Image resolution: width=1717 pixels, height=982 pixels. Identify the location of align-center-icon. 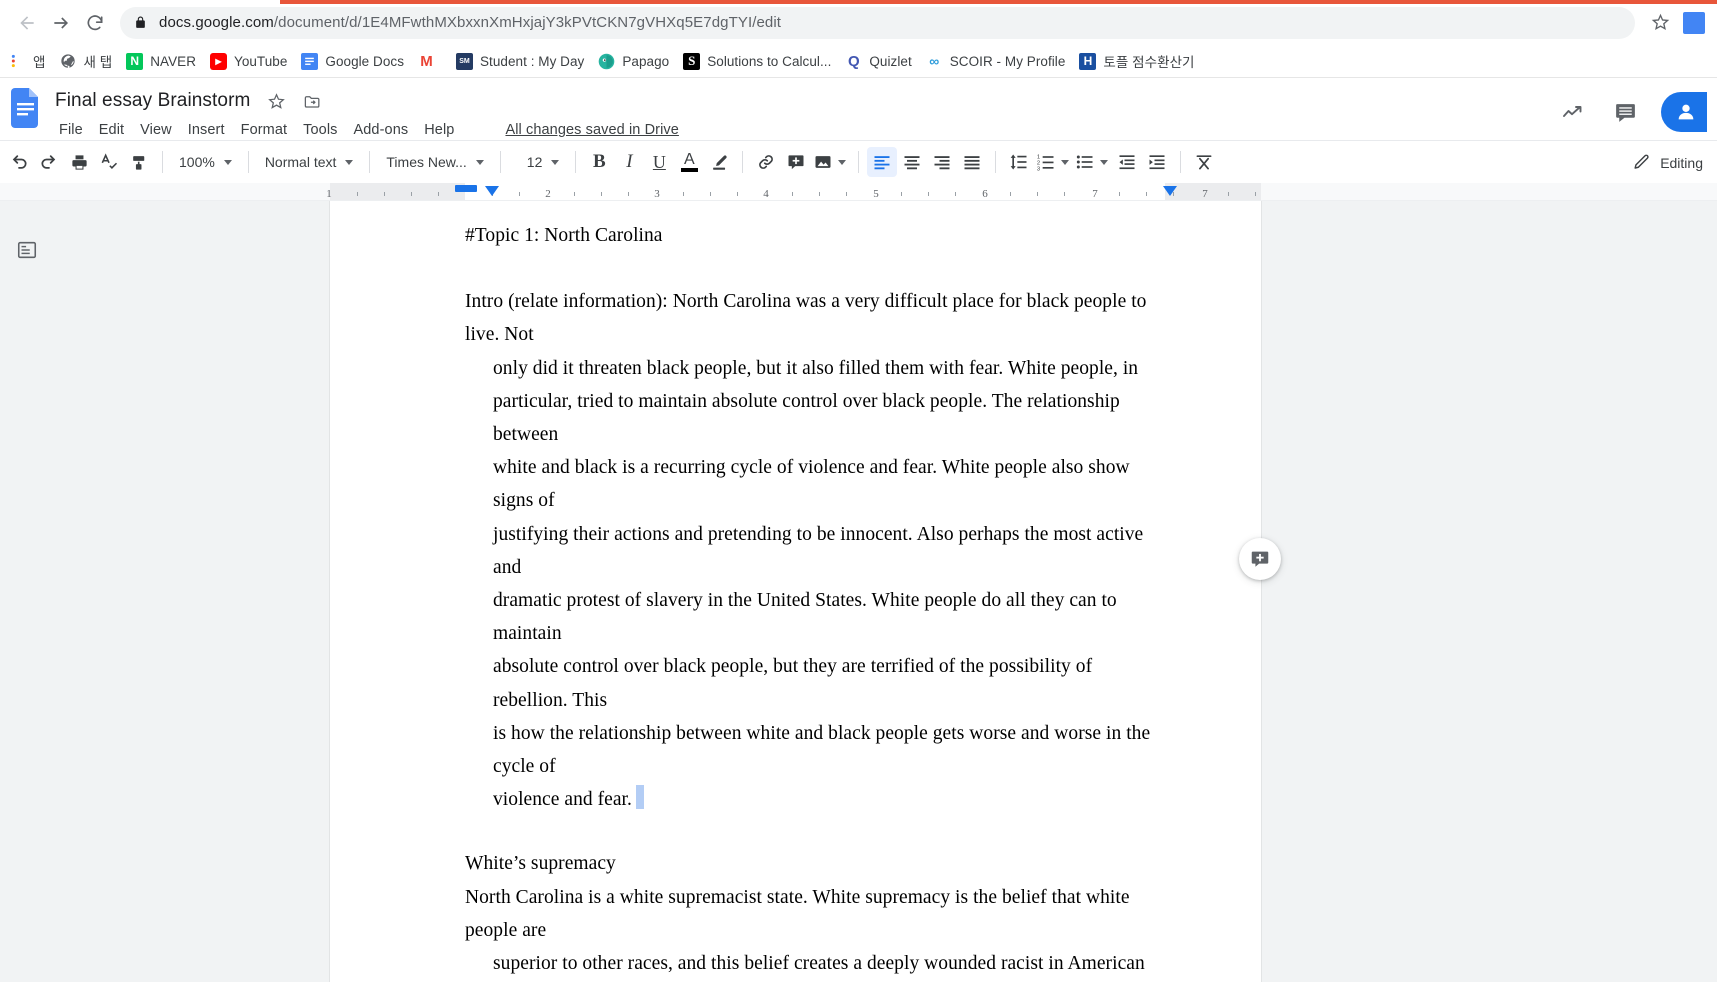
(912, 163).